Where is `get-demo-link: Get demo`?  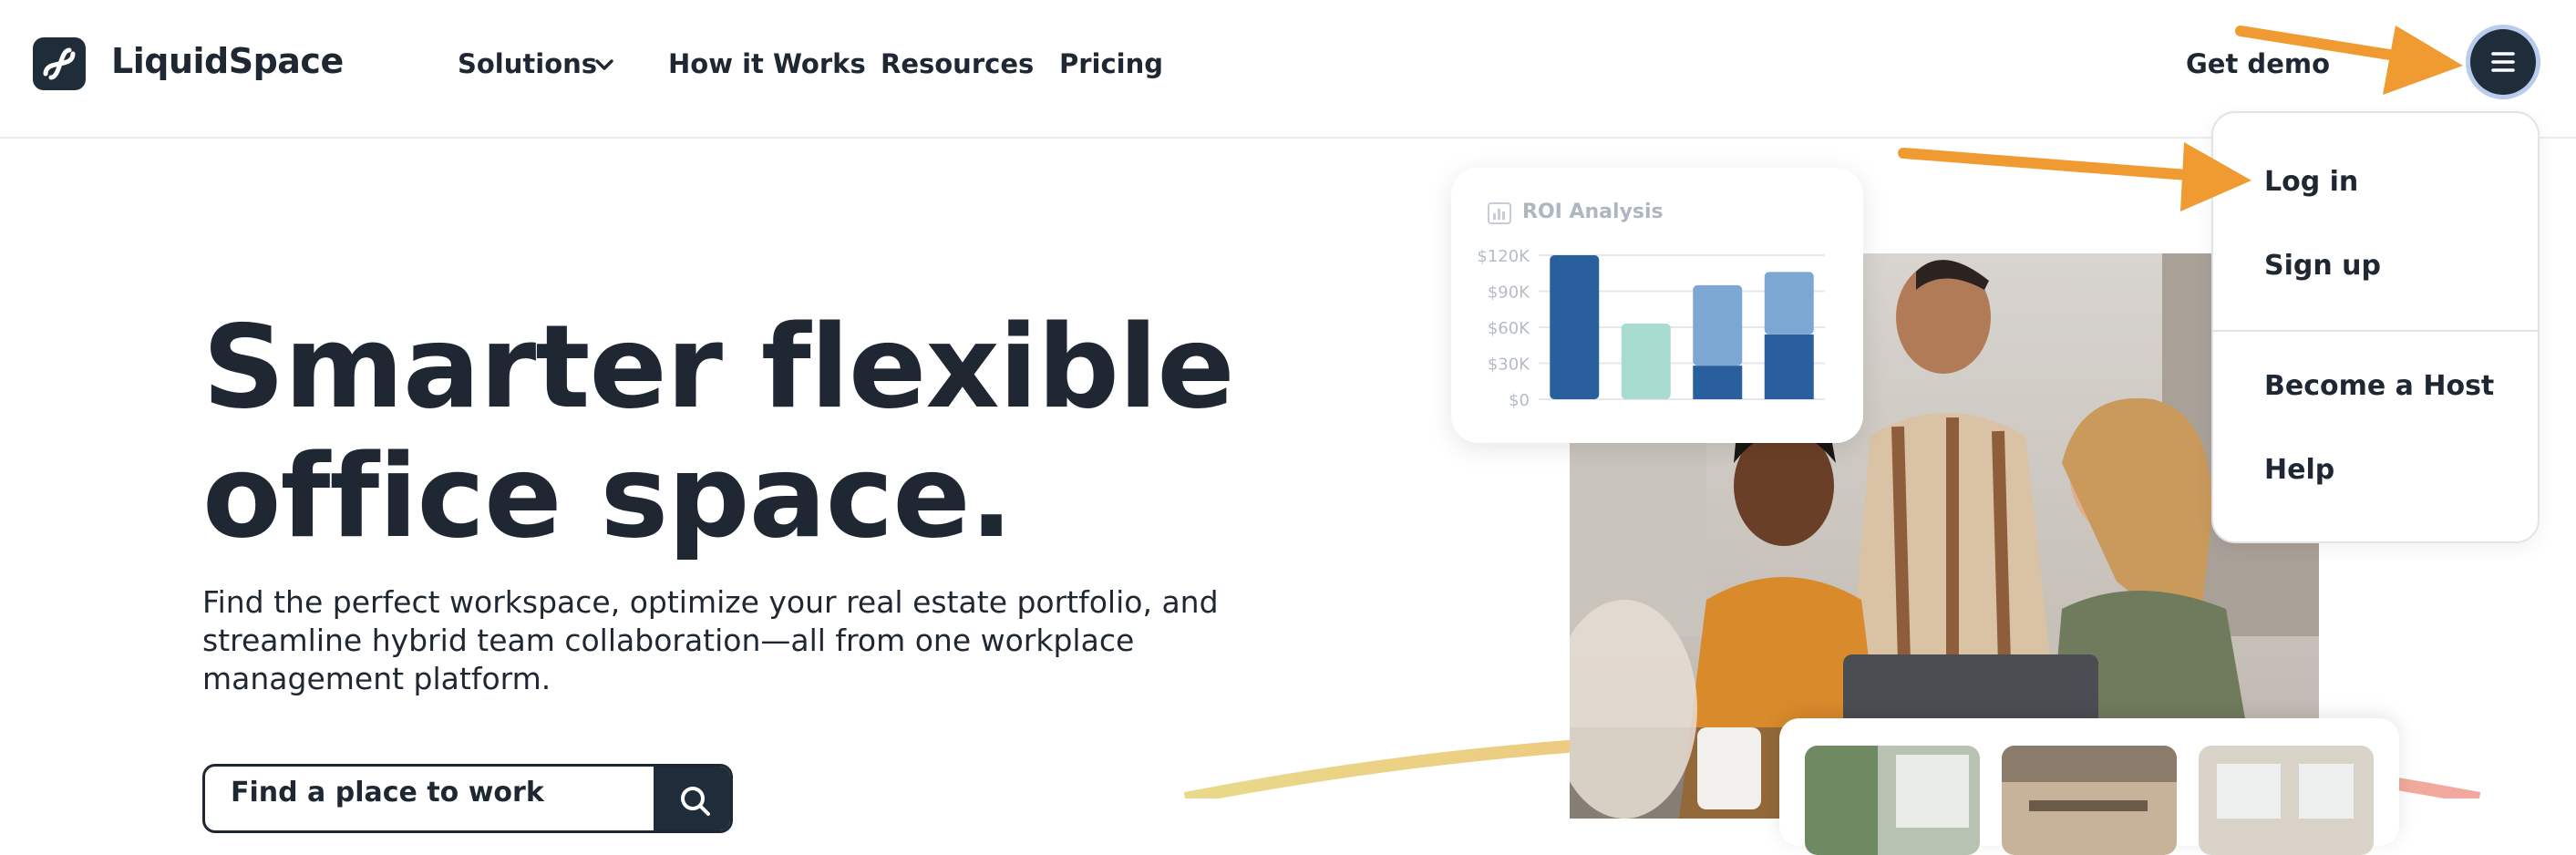
get-demo-link: Get demo is located at coordinates (2258, 63).